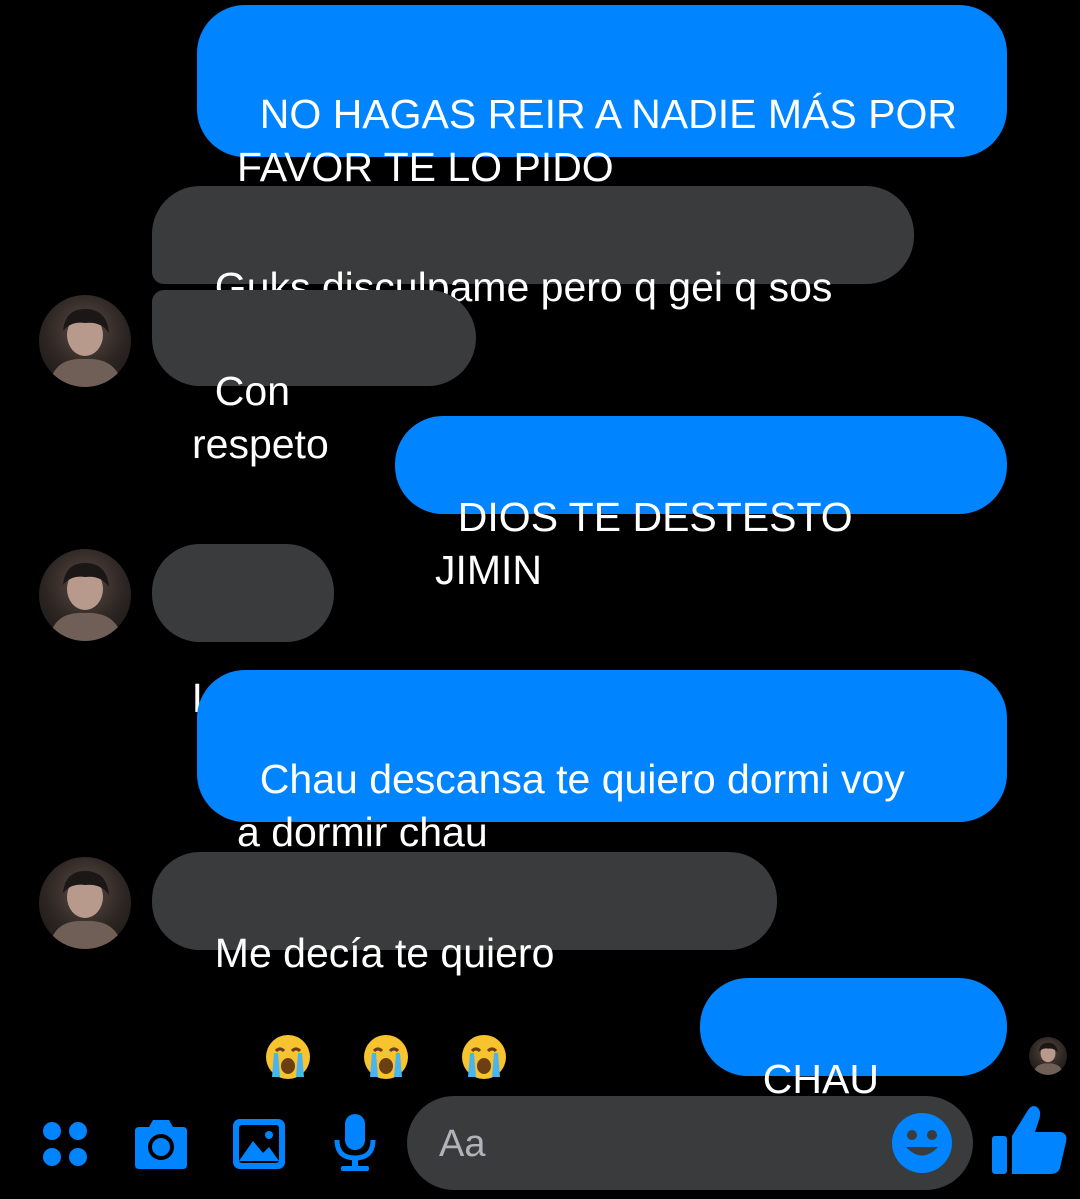  I want to click on message-bubble-received: Guks disculpame pero q gei q sos, so click(533, 248).